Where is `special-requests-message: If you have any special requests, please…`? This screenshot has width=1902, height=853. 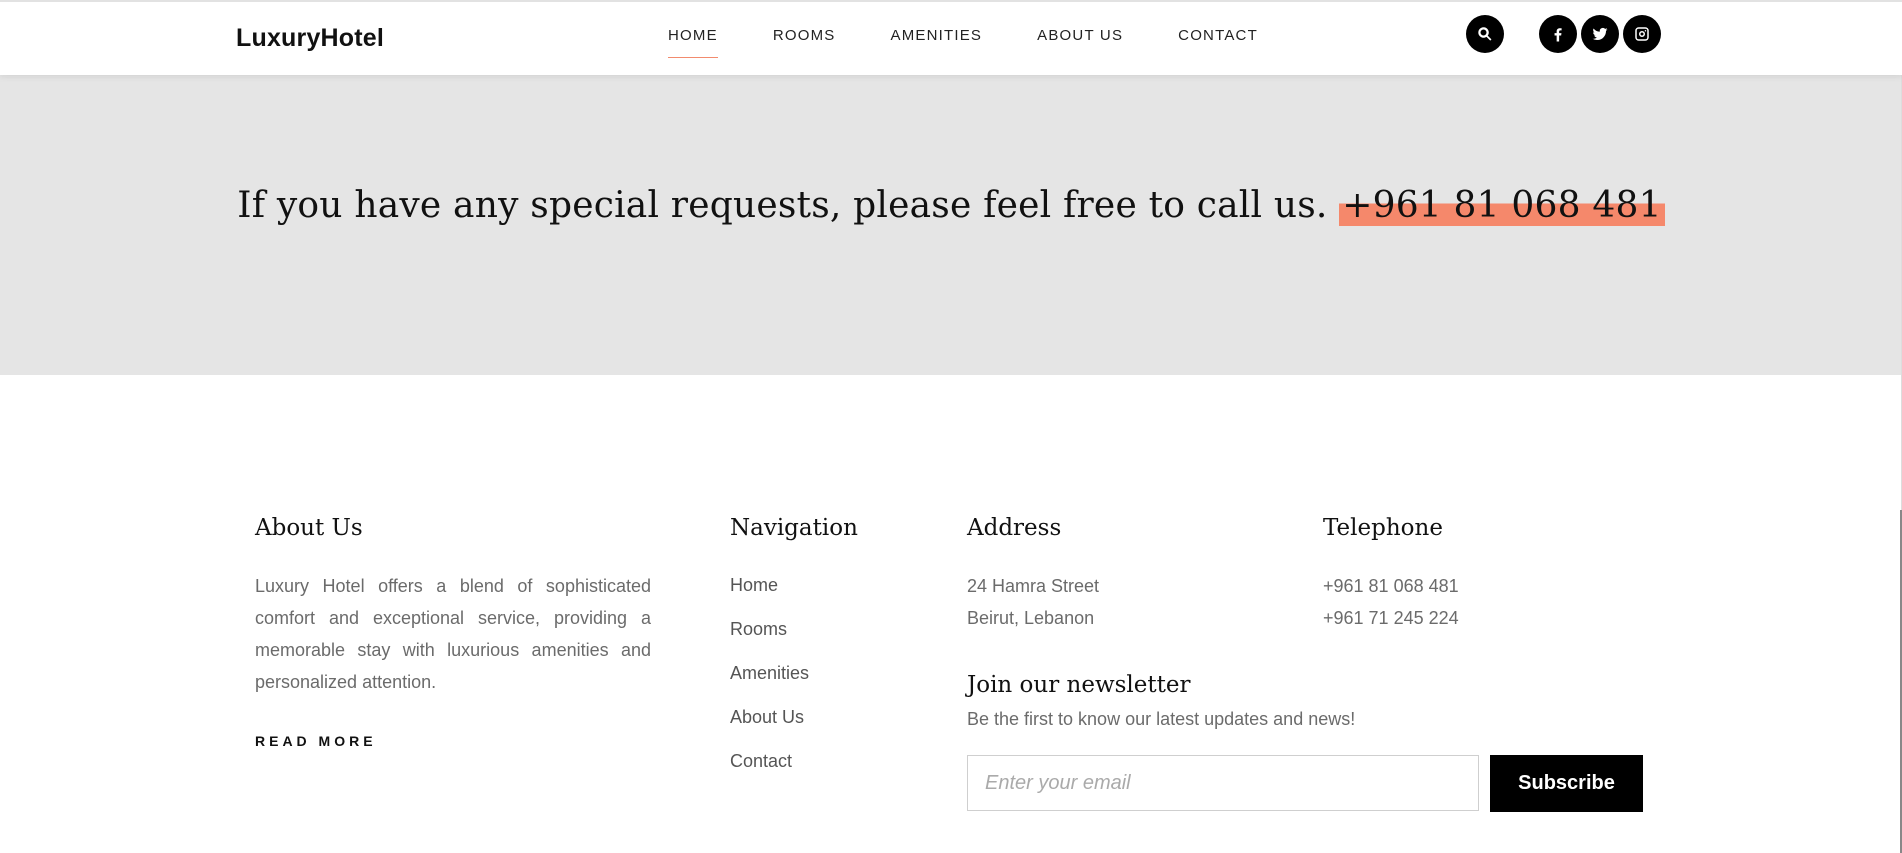
special-requests-message: If you have any special requests, please… is located at coordinates (782, 205).